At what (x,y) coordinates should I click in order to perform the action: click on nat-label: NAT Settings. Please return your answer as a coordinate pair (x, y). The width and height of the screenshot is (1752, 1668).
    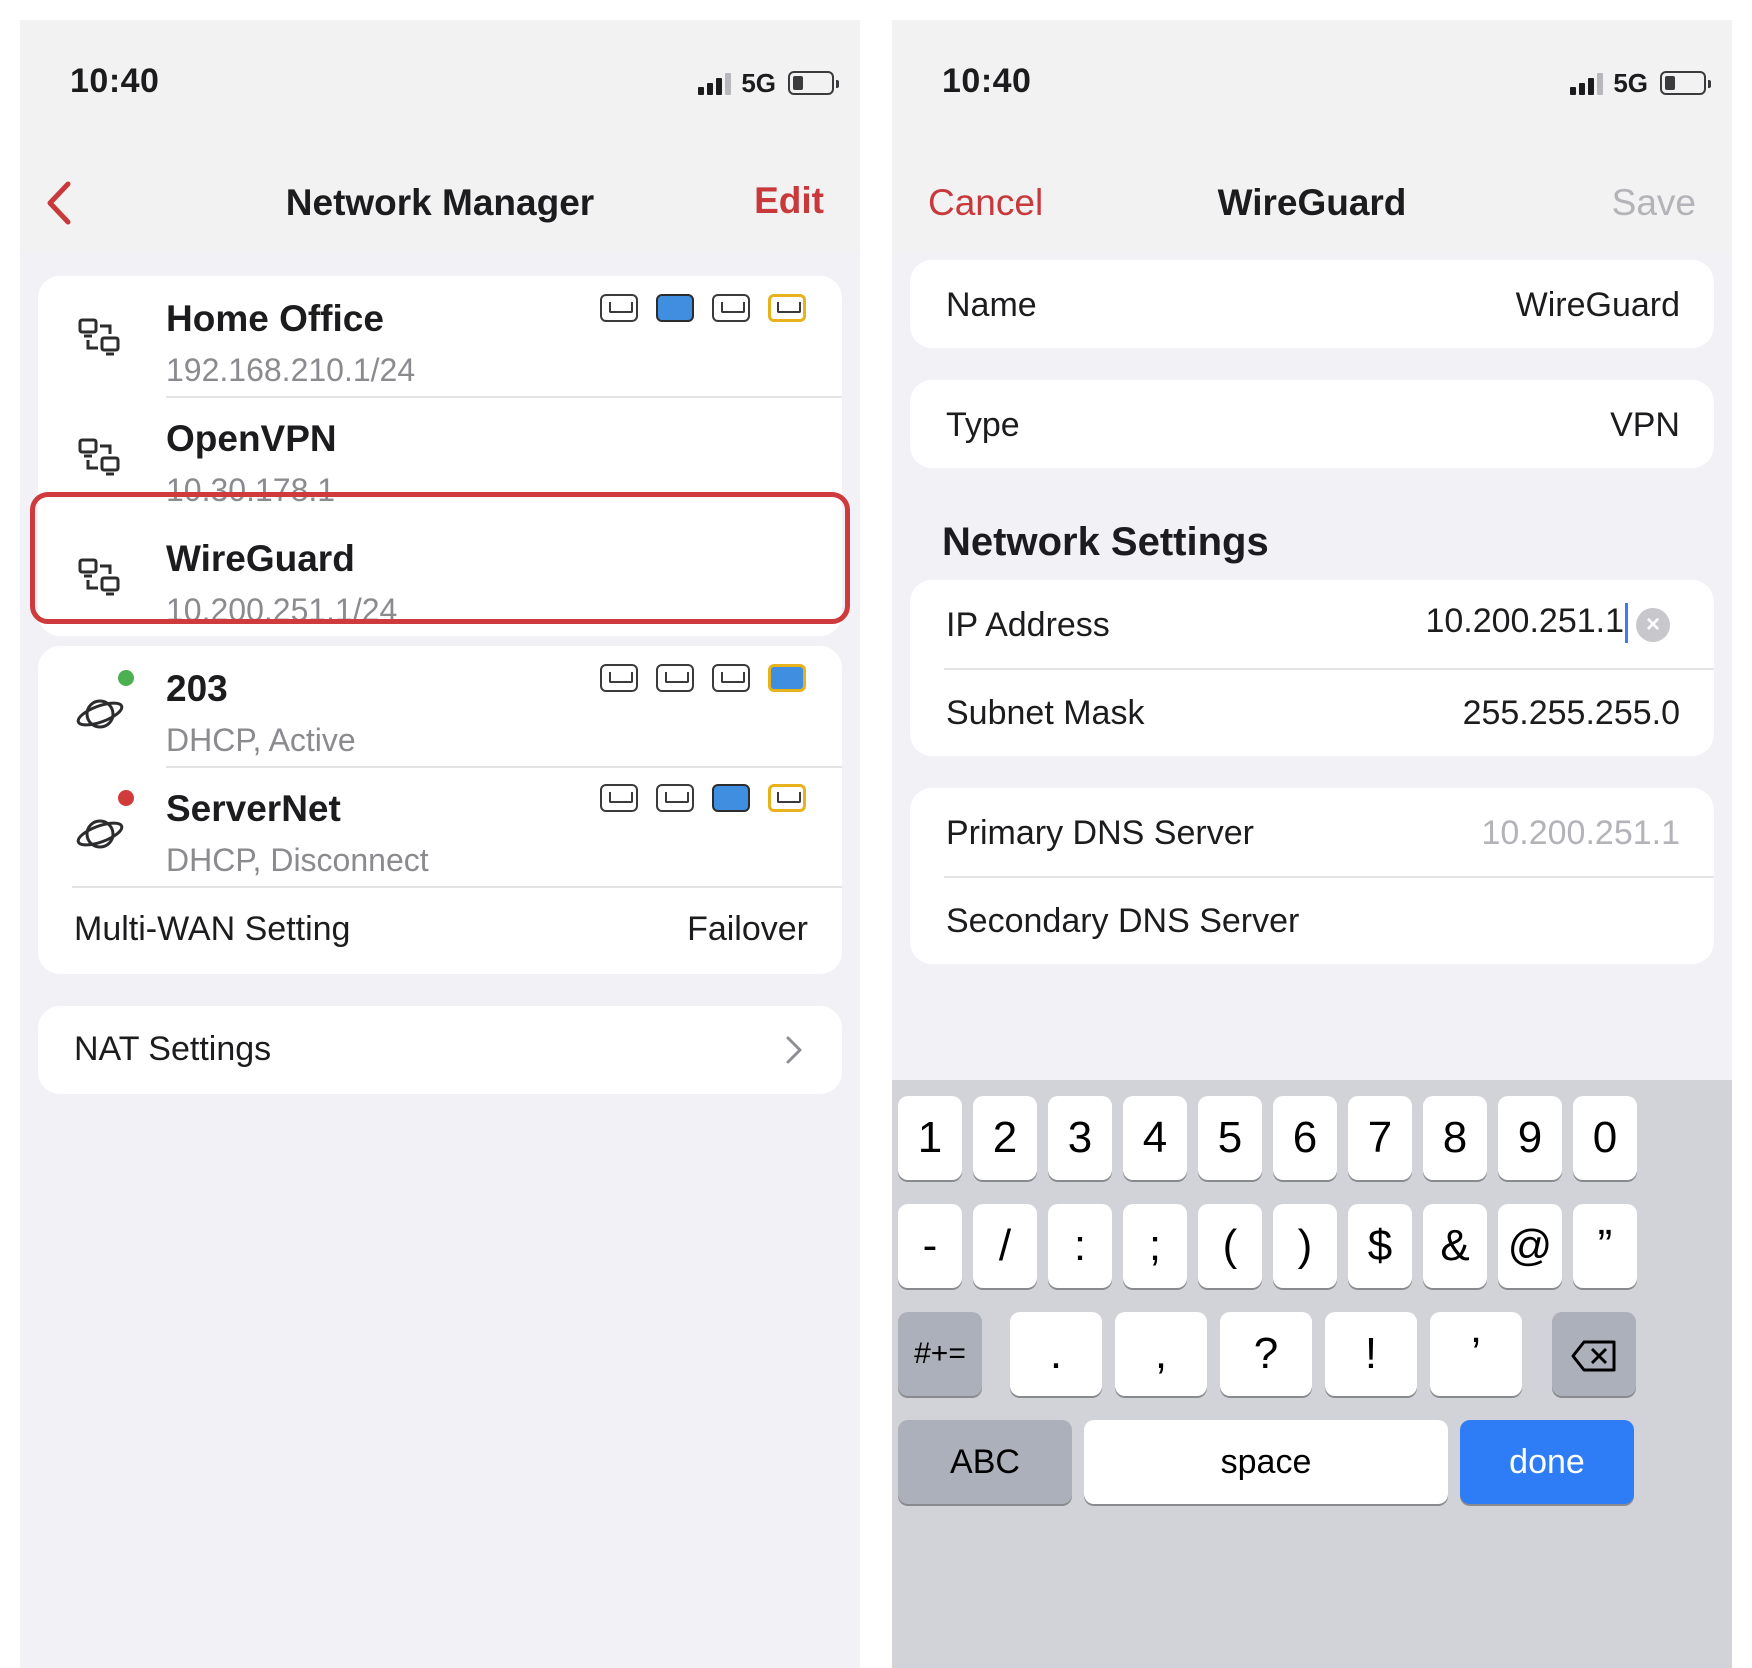
    Looking at the image, I should click on (173, 1049).